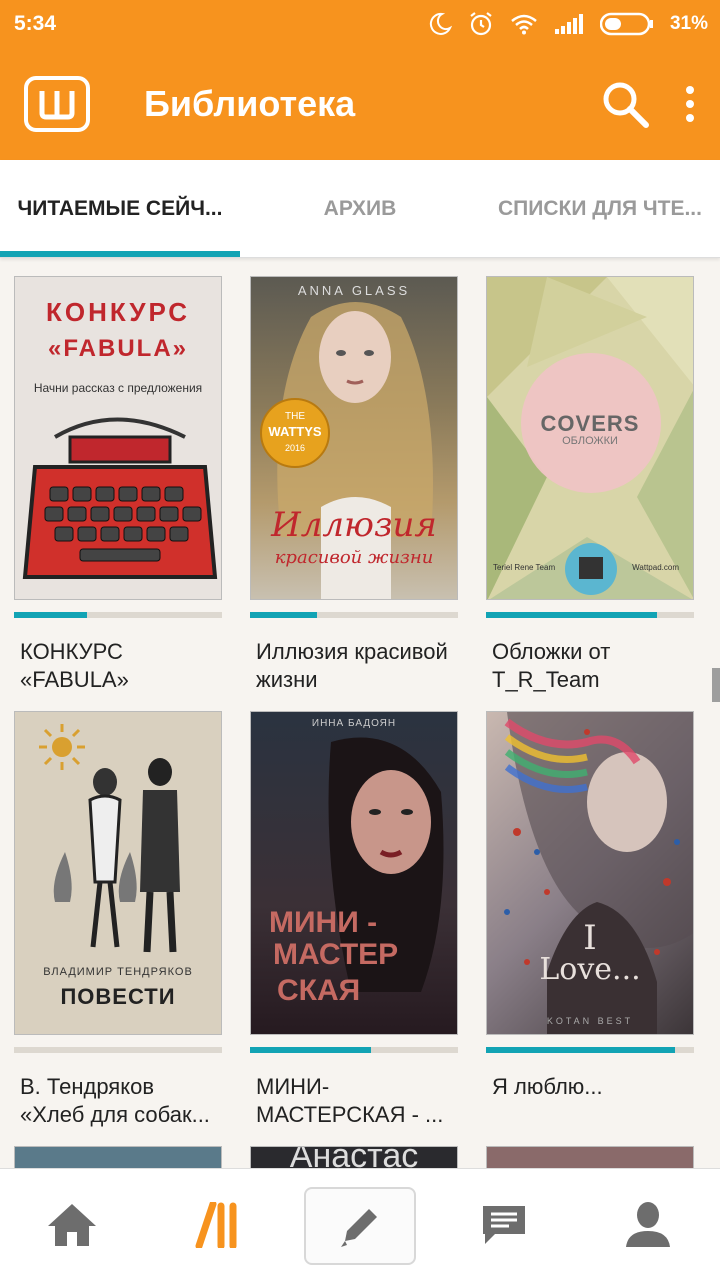 The image size is (720, 1280). Describe the element at coordinates (35, 23) in the screenshot. I see `status-time: 5:34` at that location.